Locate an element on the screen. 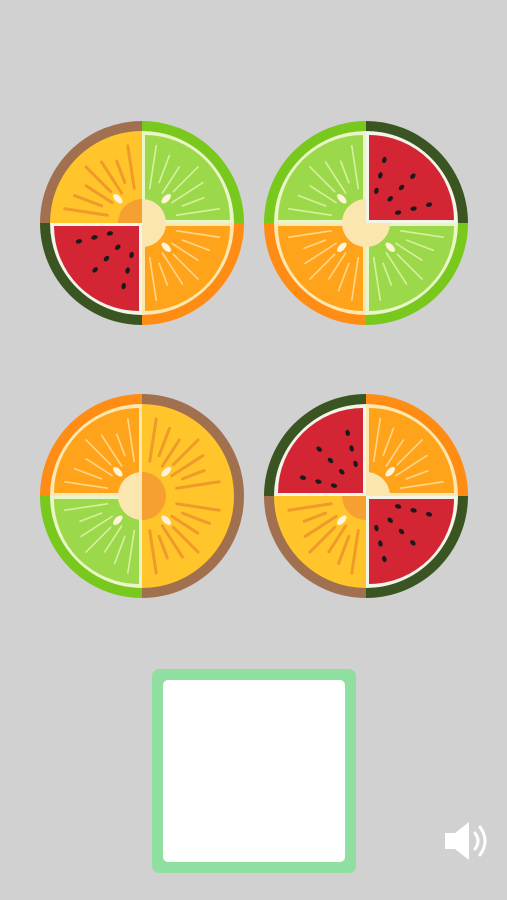 The image size is (507, 900). answer-slot is located at coordinates (254, 771).